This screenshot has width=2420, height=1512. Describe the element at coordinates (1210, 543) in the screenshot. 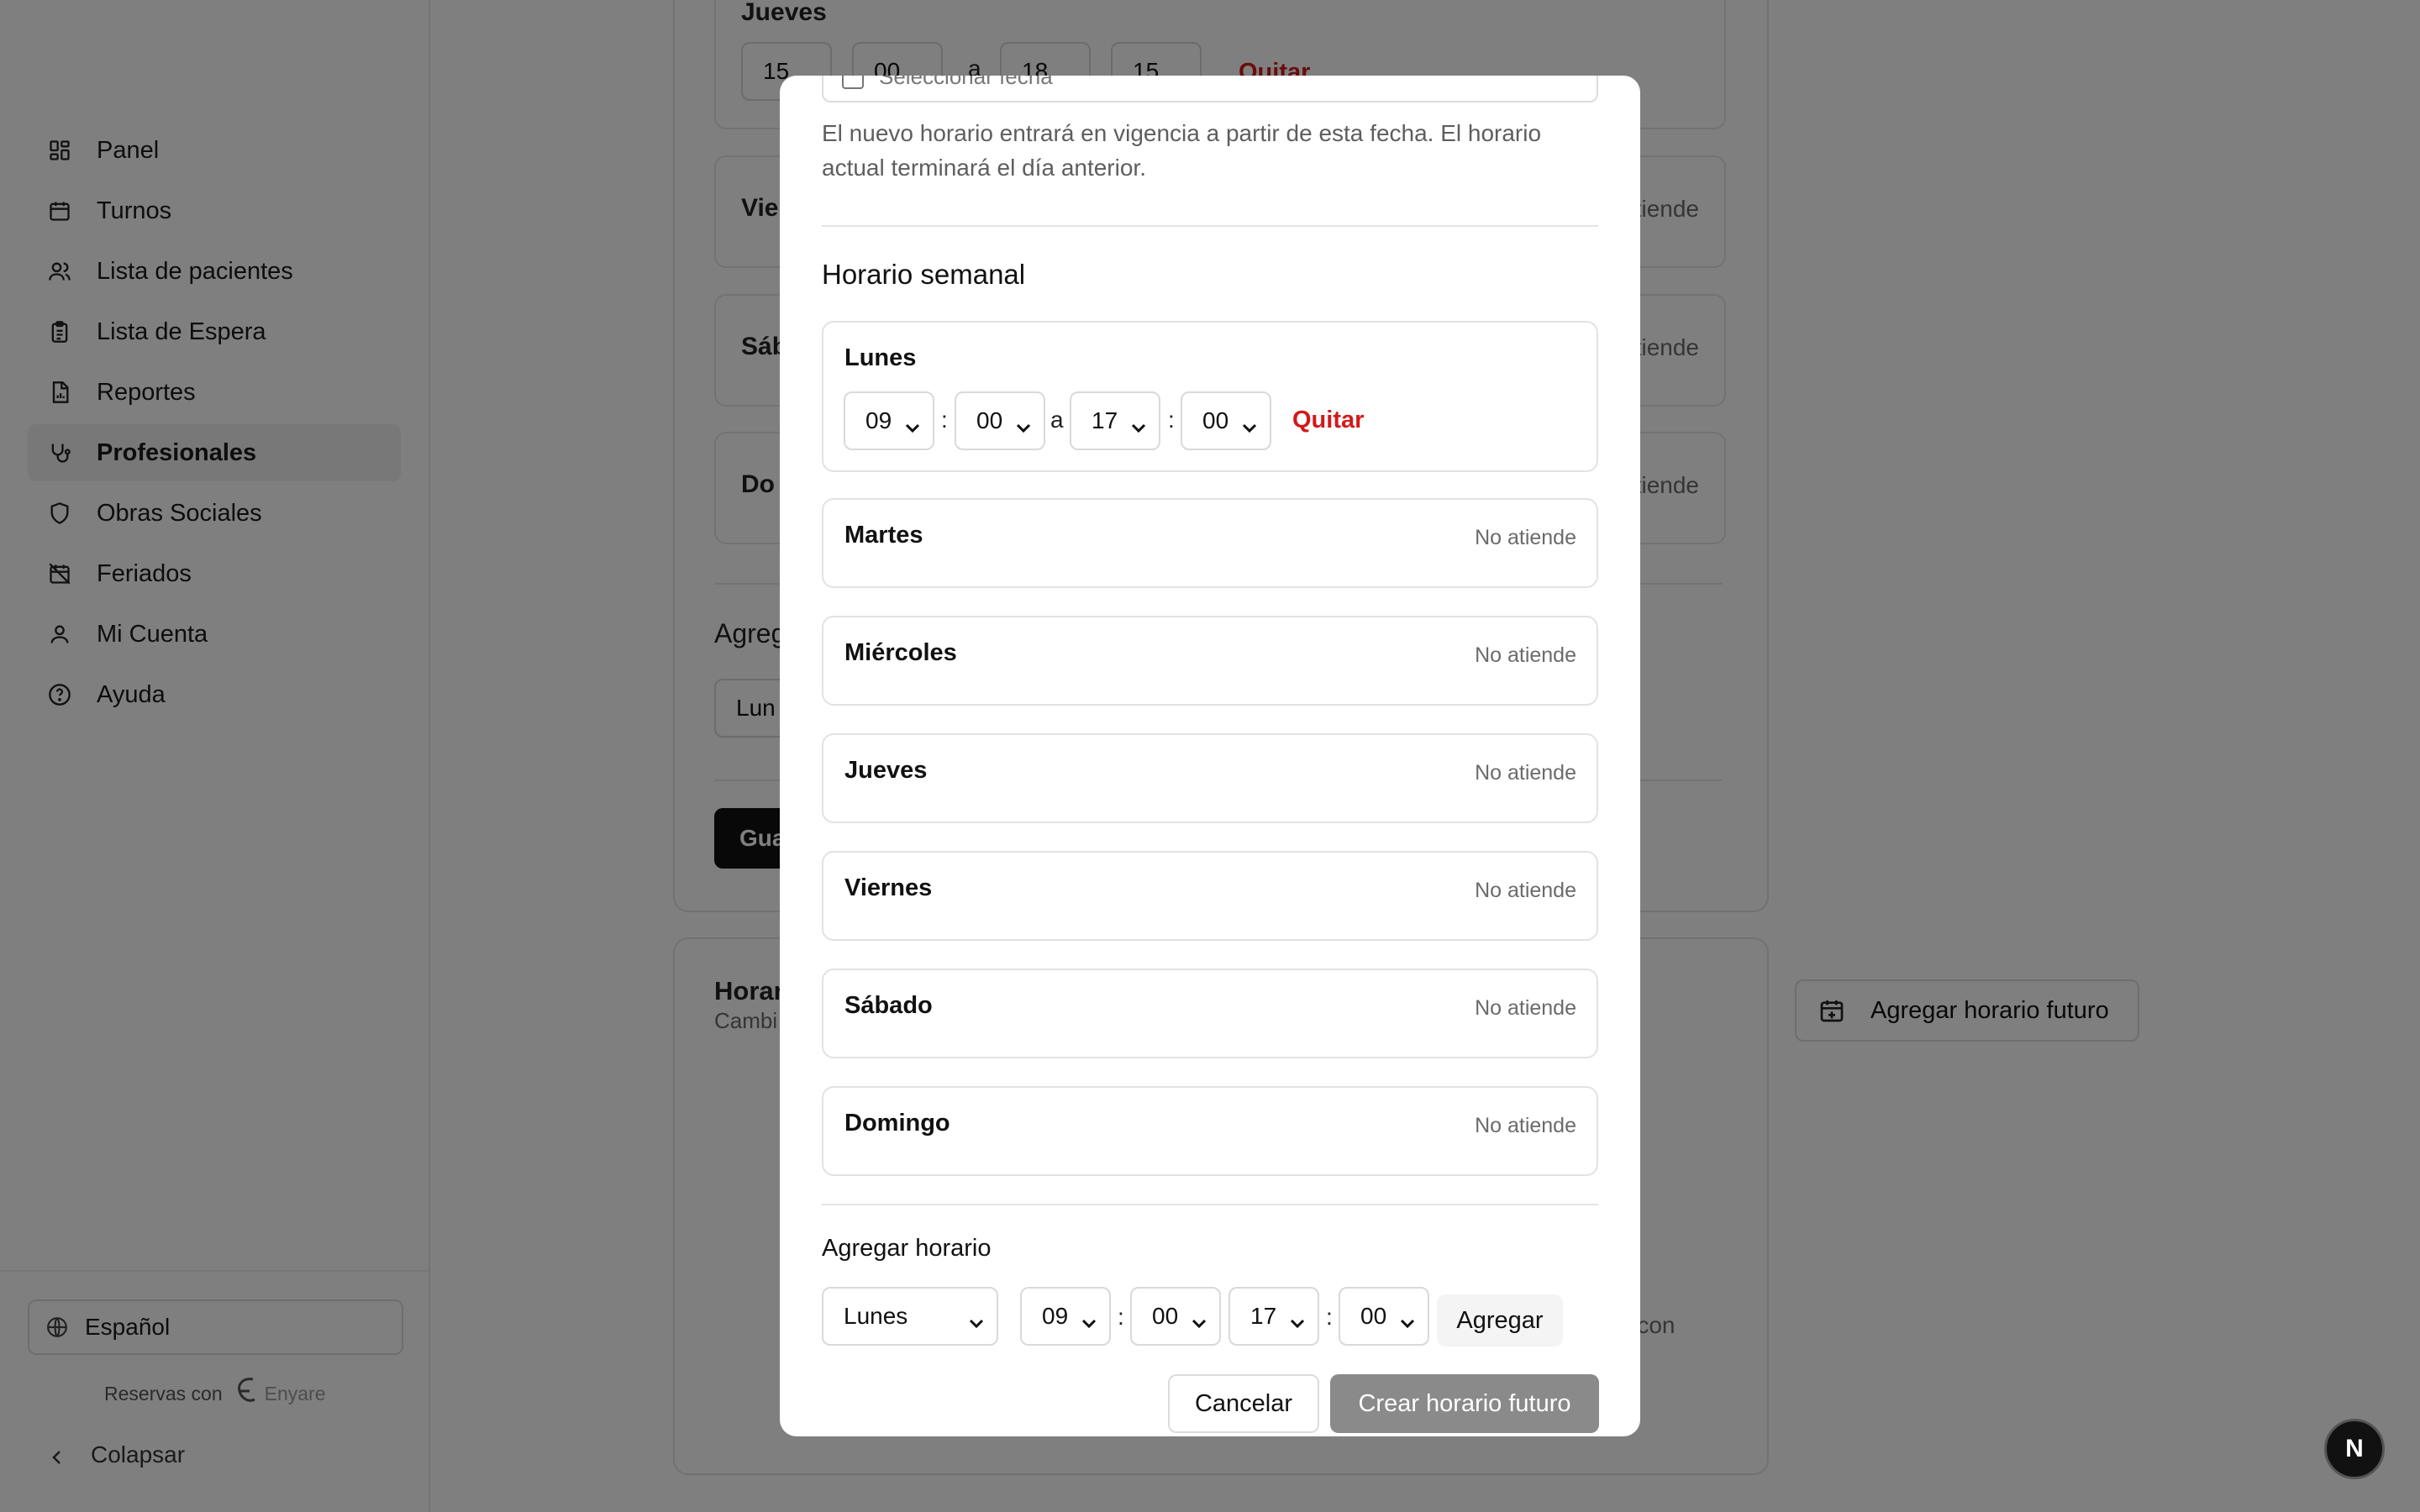

I see `day-row-martes: Martes No atiende` at that location.